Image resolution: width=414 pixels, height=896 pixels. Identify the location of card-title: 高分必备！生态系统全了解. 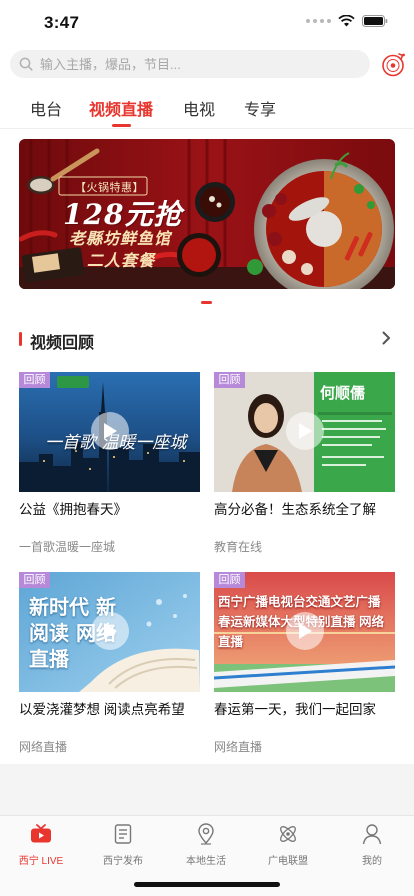
(295, 509).